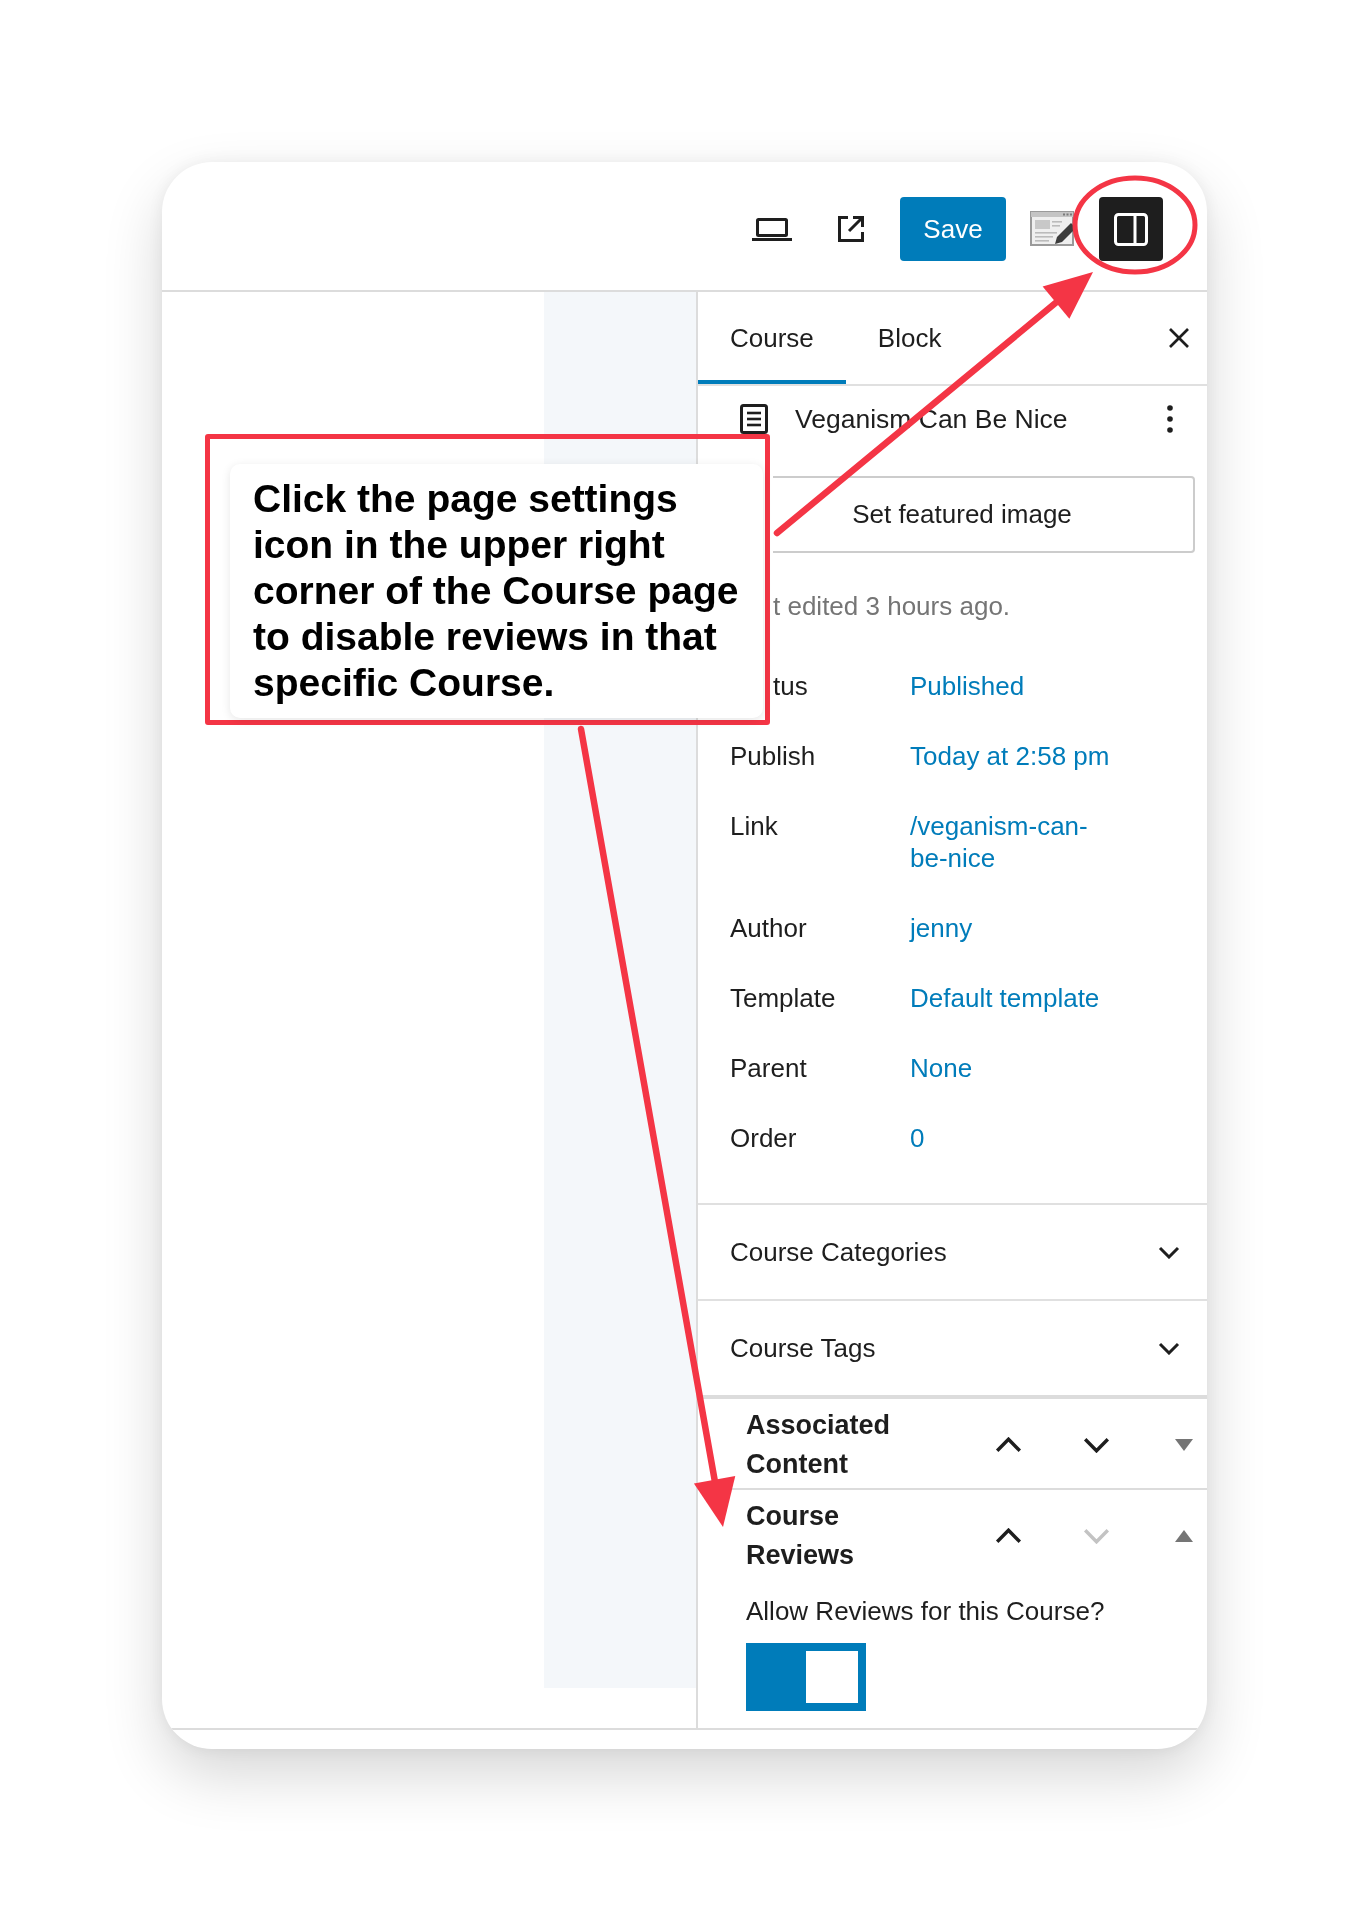 This screenshot has height=1912, width=1370. I want to click on sidebar-panel-icon, so click(1131, 229).